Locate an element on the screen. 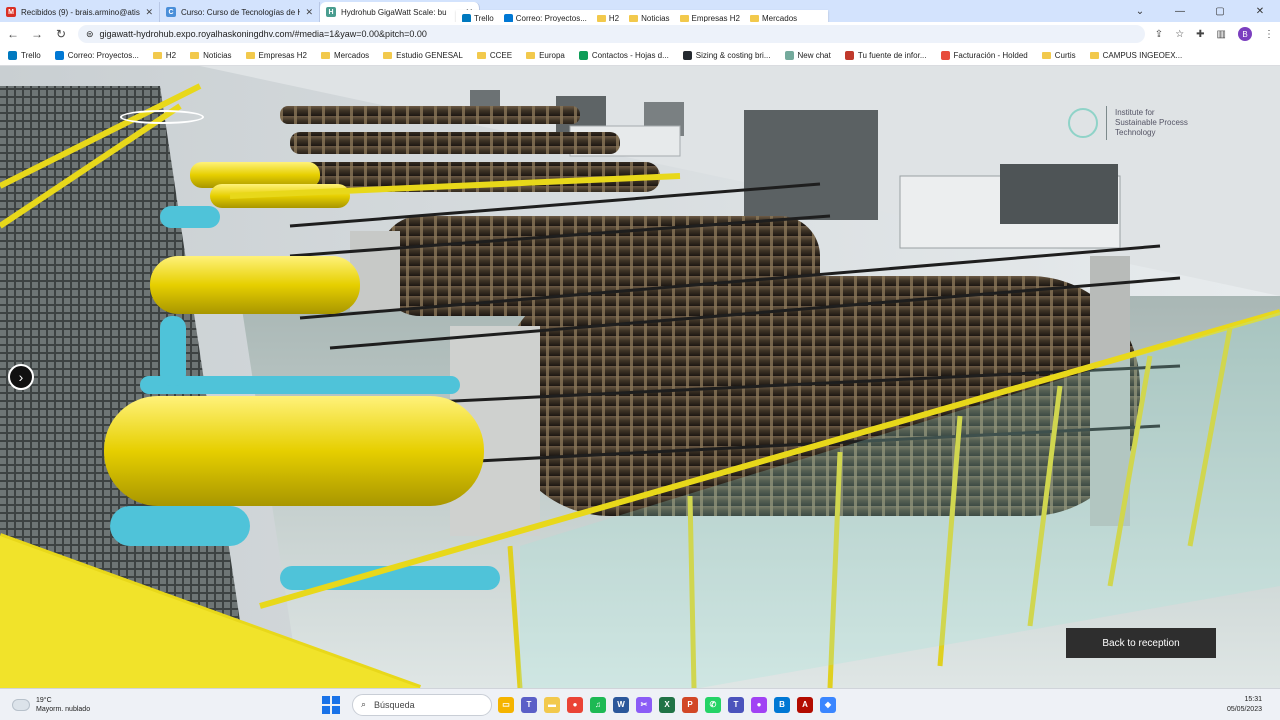  file-explorer-icon: ▭ is located at coordinates (506, 704).